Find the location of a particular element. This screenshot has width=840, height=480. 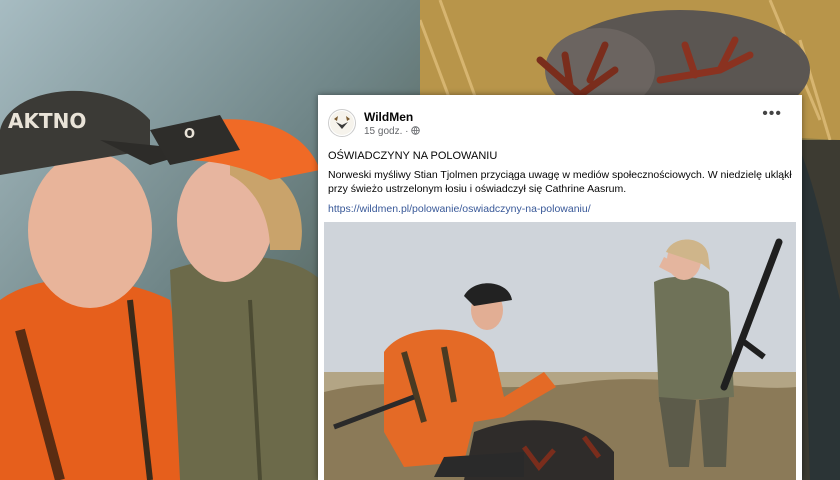

cap-logo-text: AKTNO is located at coordinates (47, 121).